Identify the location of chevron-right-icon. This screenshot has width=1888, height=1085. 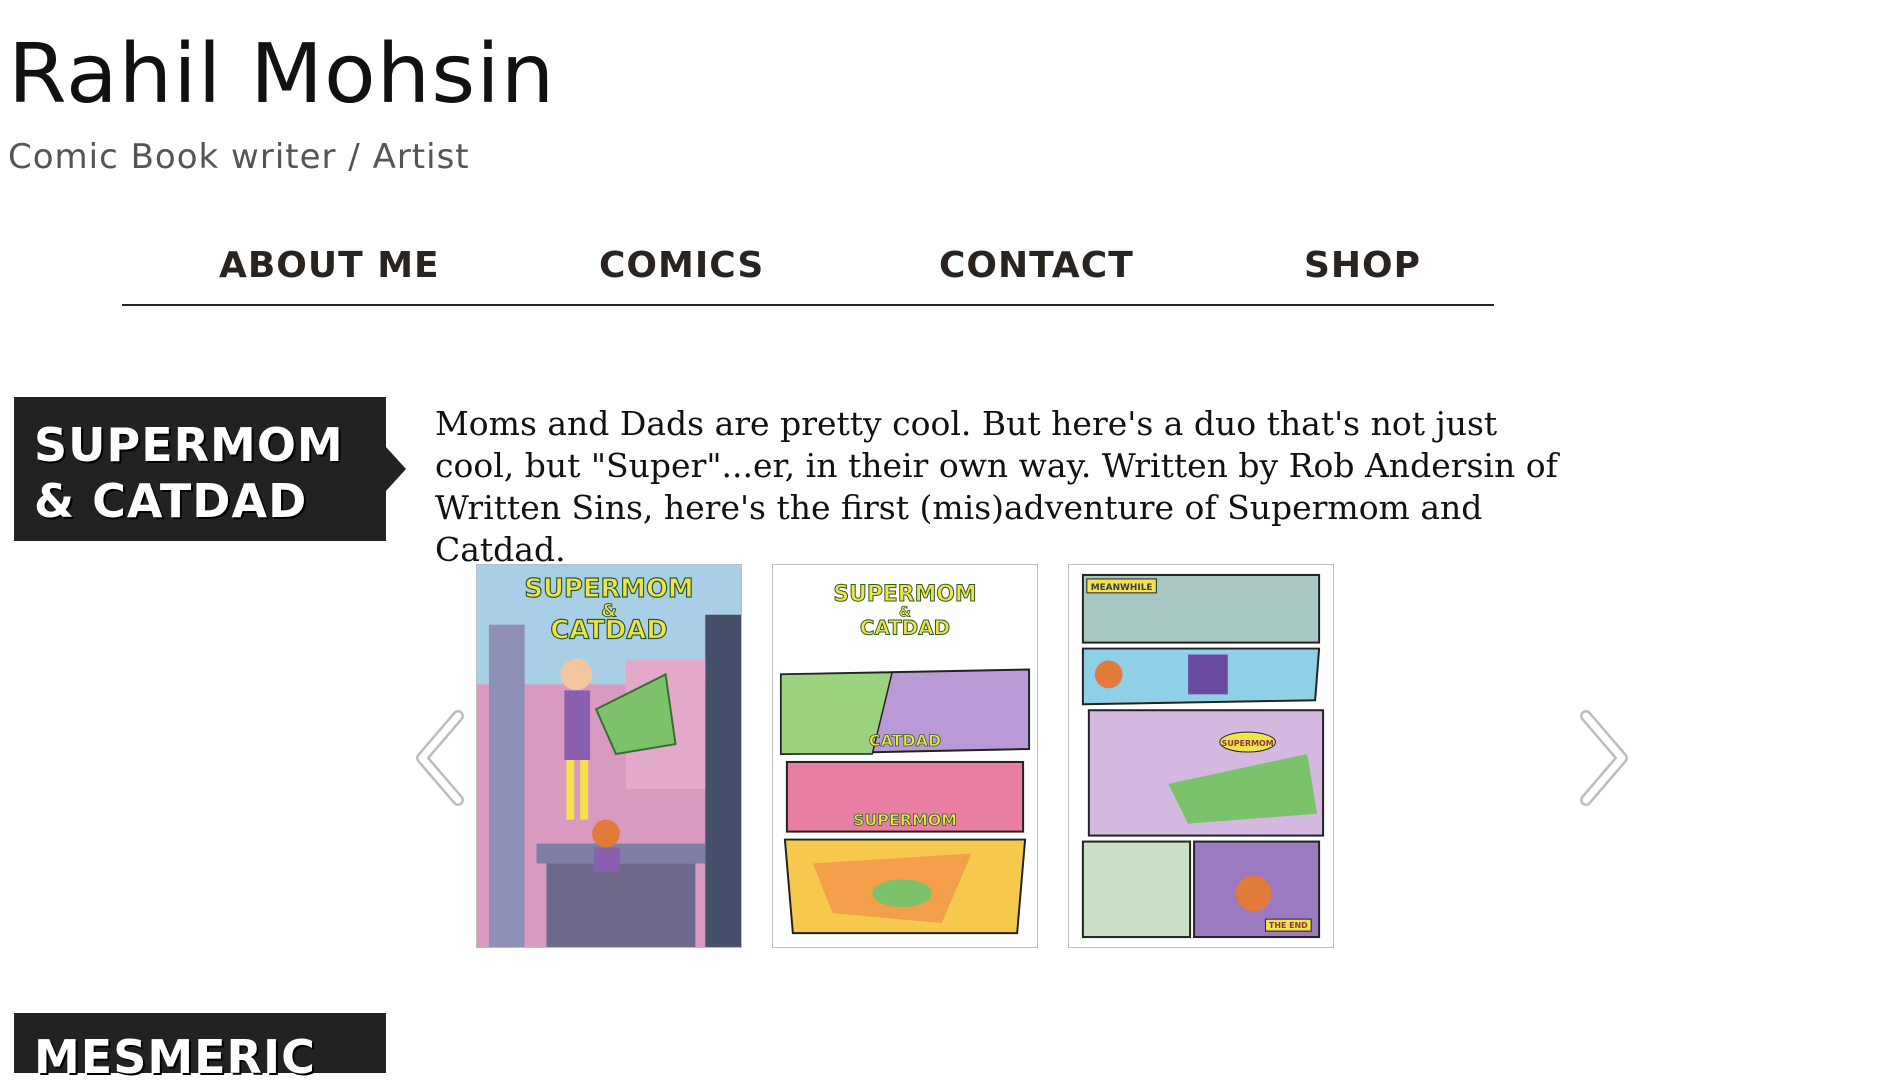
(1604, 758).